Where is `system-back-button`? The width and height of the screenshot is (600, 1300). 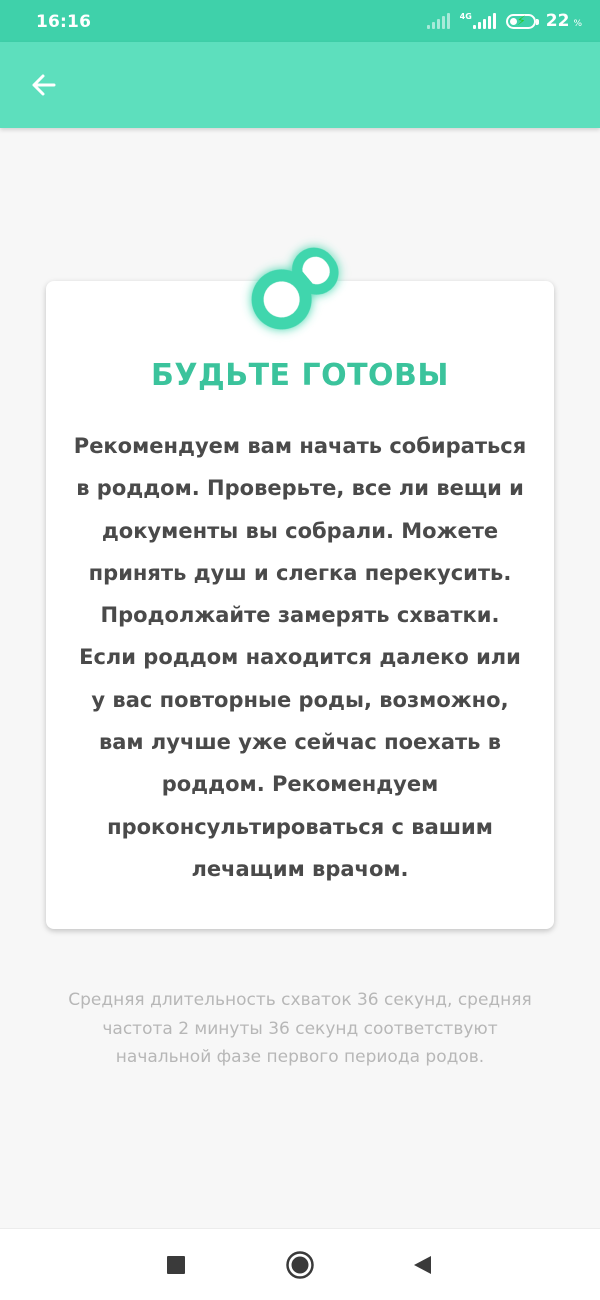 system-back-button is located at coordinates (422, 1265).